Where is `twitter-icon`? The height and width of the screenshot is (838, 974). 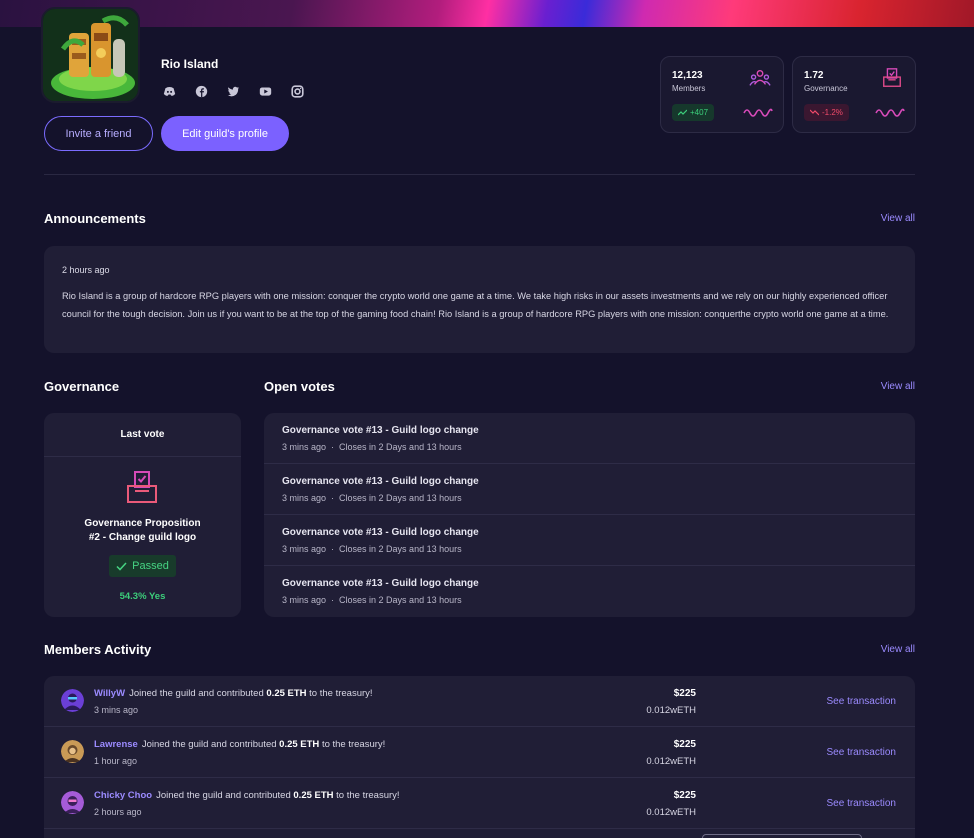 twitter-icon is located at coordinates (233, 91).